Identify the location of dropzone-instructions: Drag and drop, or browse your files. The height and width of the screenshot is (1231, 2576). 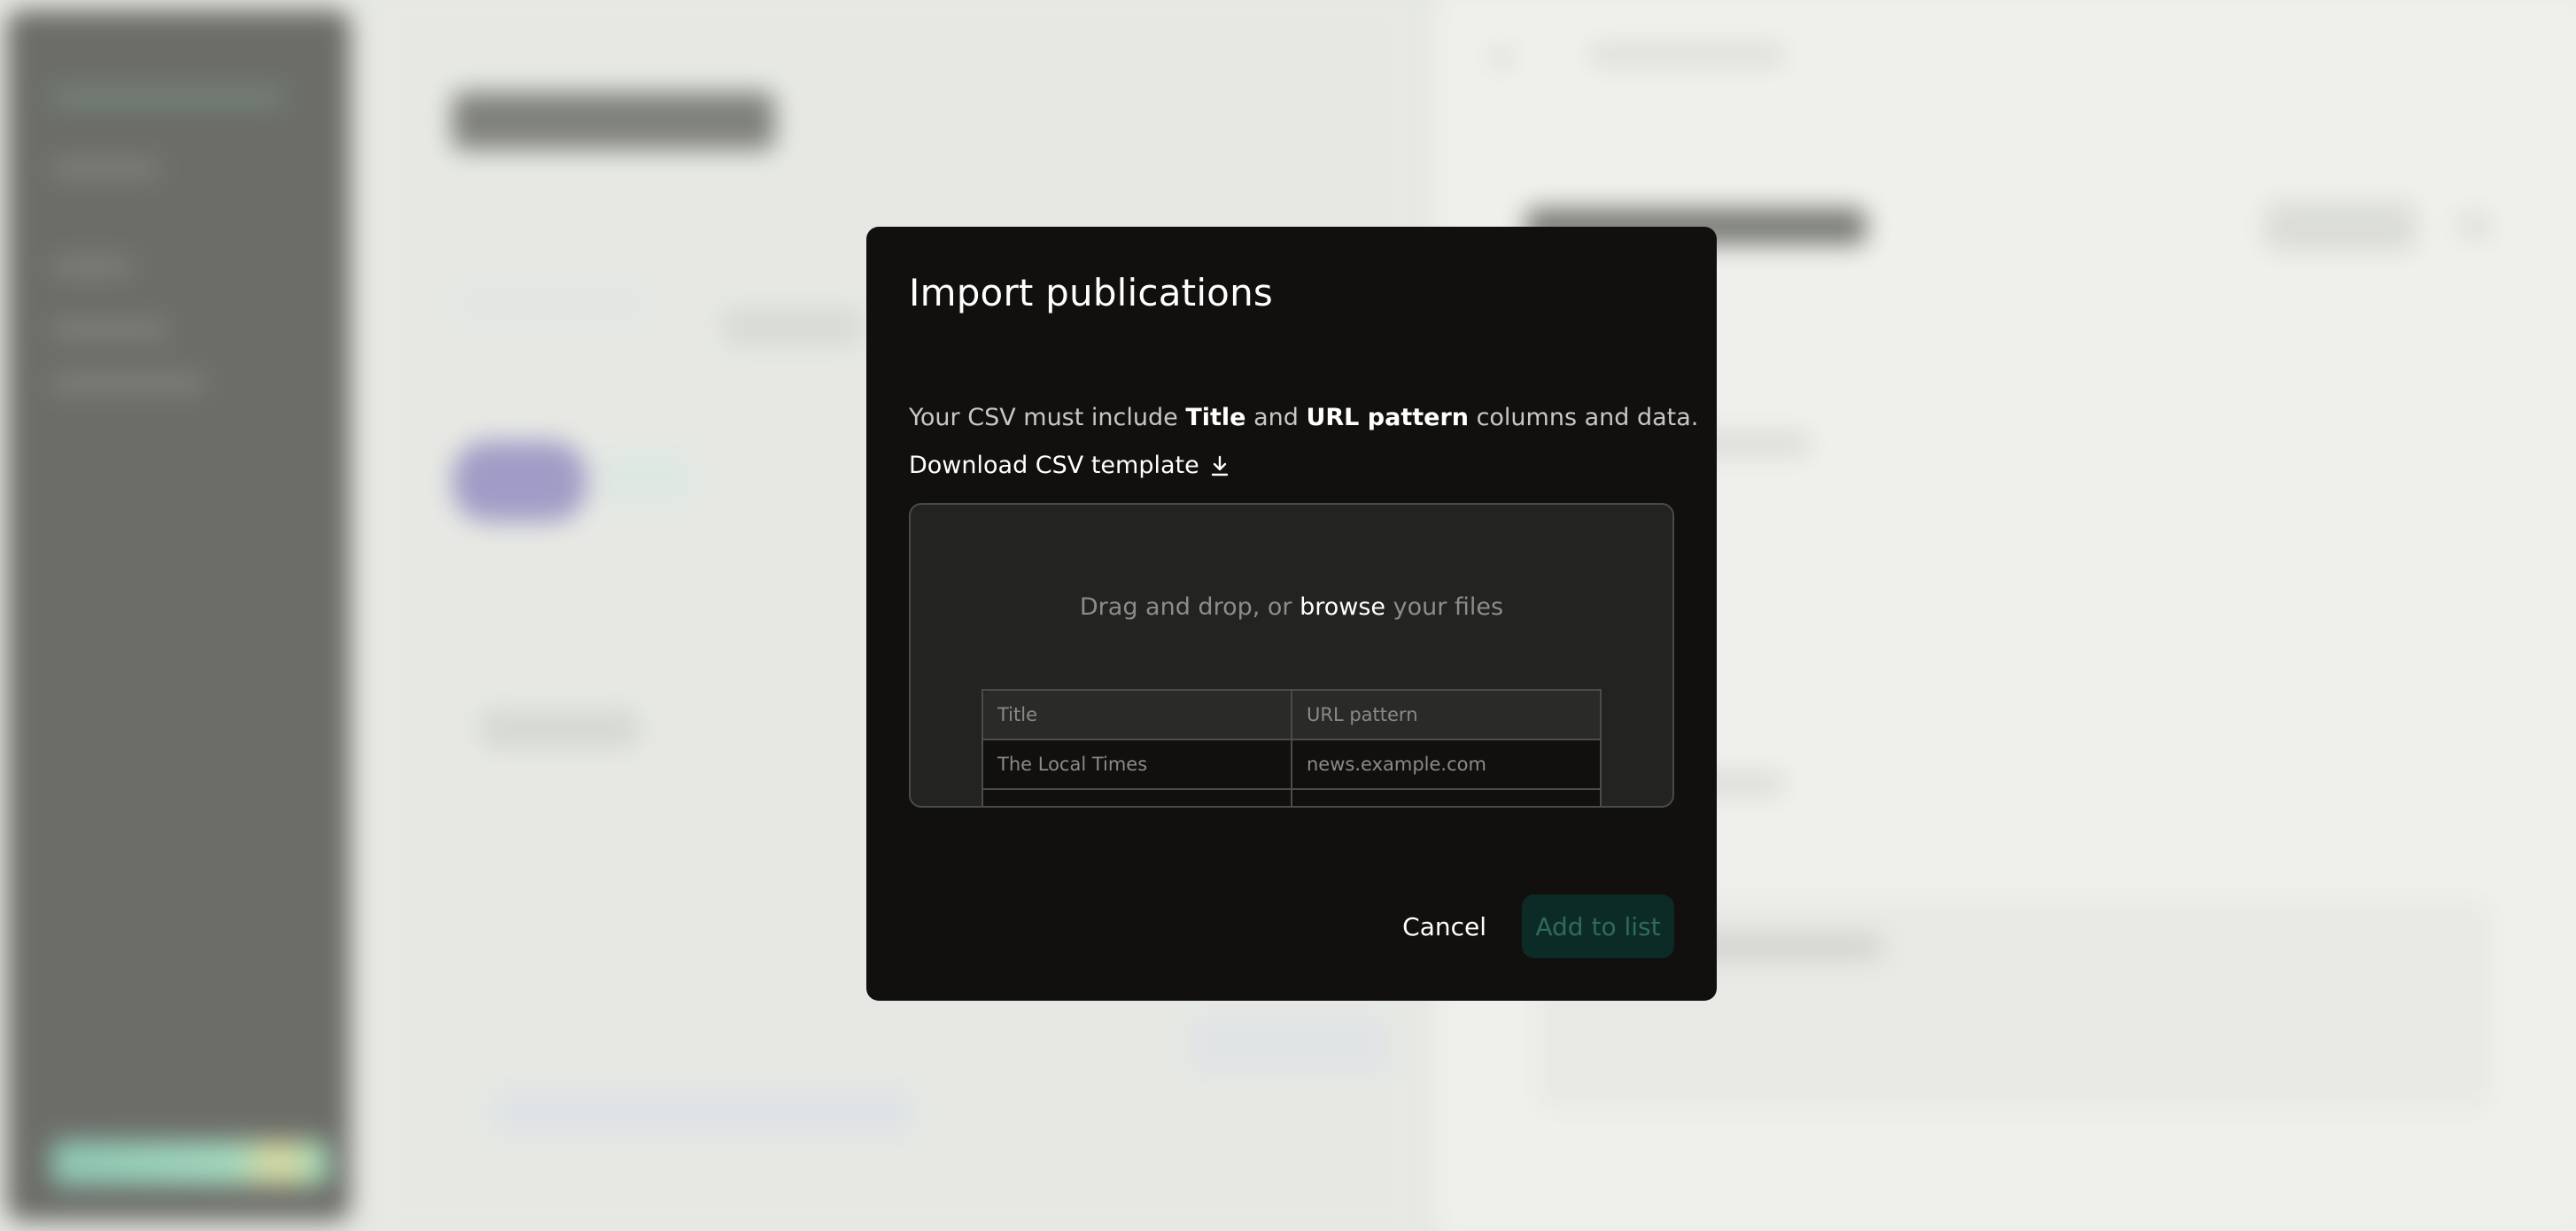
(1291, 607).